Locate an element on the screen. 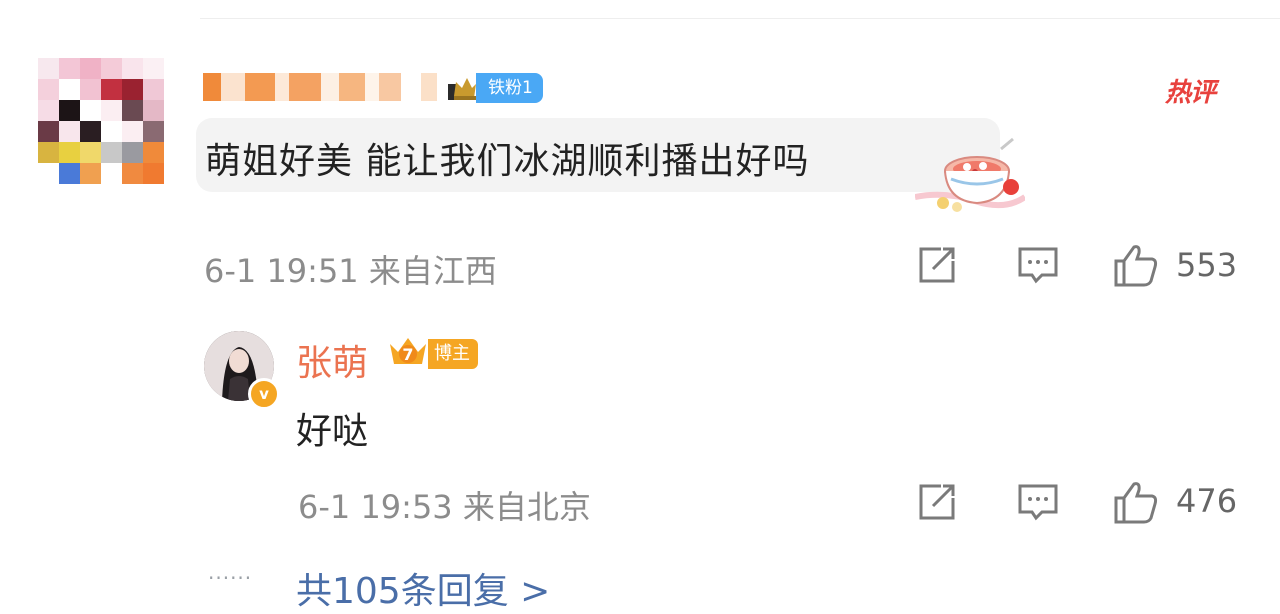 This screenshot has width=1280, height=614. divider is located at coordinates (740, 18).